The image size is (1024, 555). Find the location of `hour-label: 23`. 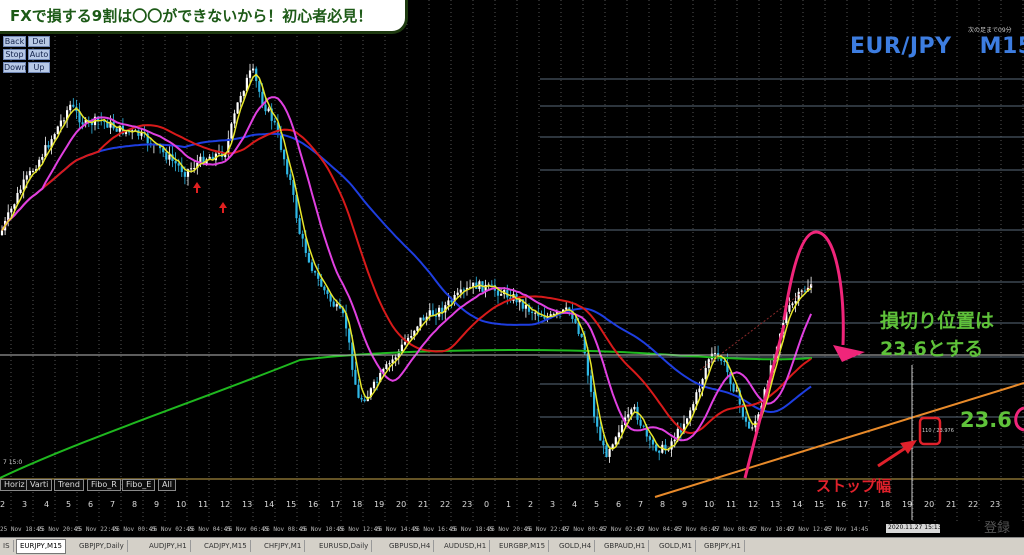

hour-label: 23 is located at coordinates (995, 504).